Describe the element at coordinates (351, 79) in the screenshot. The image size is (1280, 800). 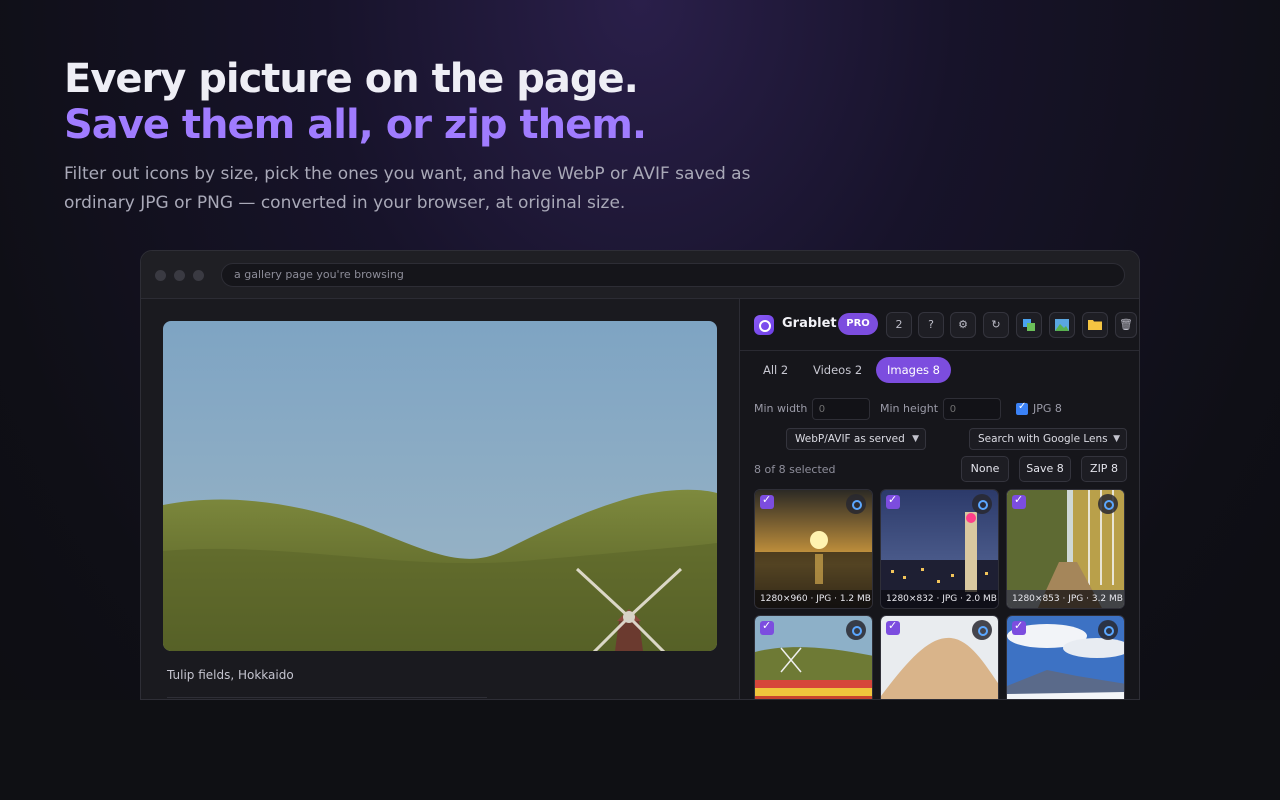
I see `headline-line-1: Every picture on the page.` at that location.